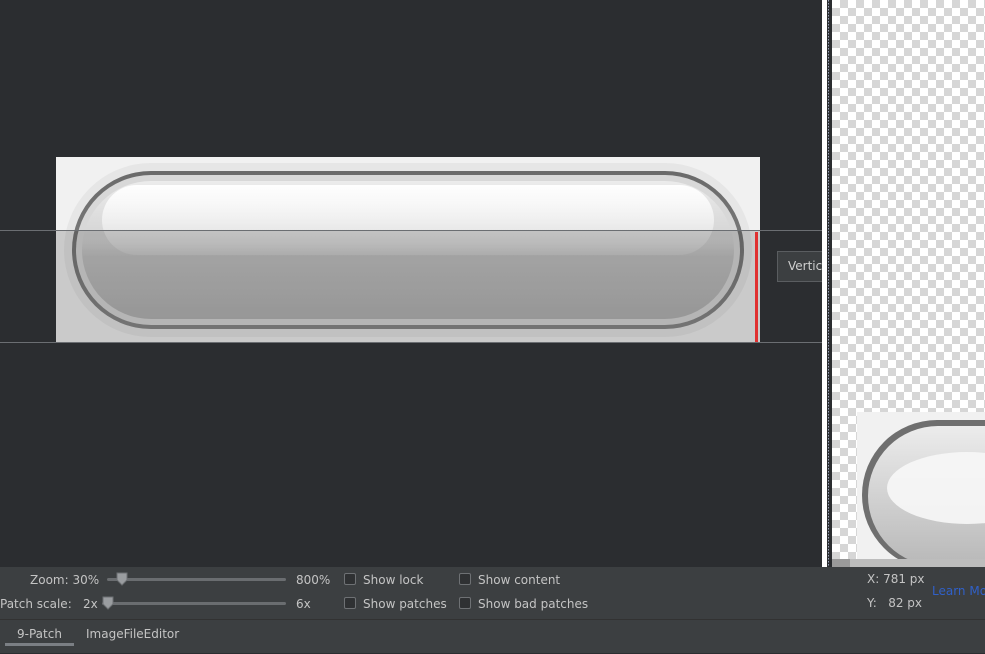 This screenshot has height=654, width=985. Describe the element at coordinates (958, 591) in the screenshot. I see `learn-more-link: Learn Mo` at that location.